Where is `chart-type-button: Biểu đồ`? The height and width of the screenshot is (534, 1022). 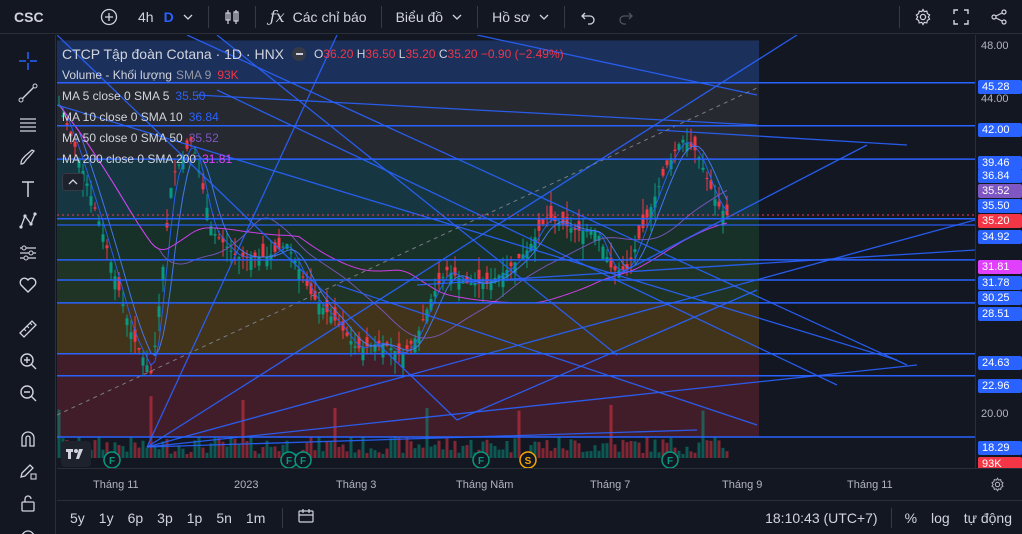
chart-type-button: Biểu đồ is located at coordinates (429, 17).